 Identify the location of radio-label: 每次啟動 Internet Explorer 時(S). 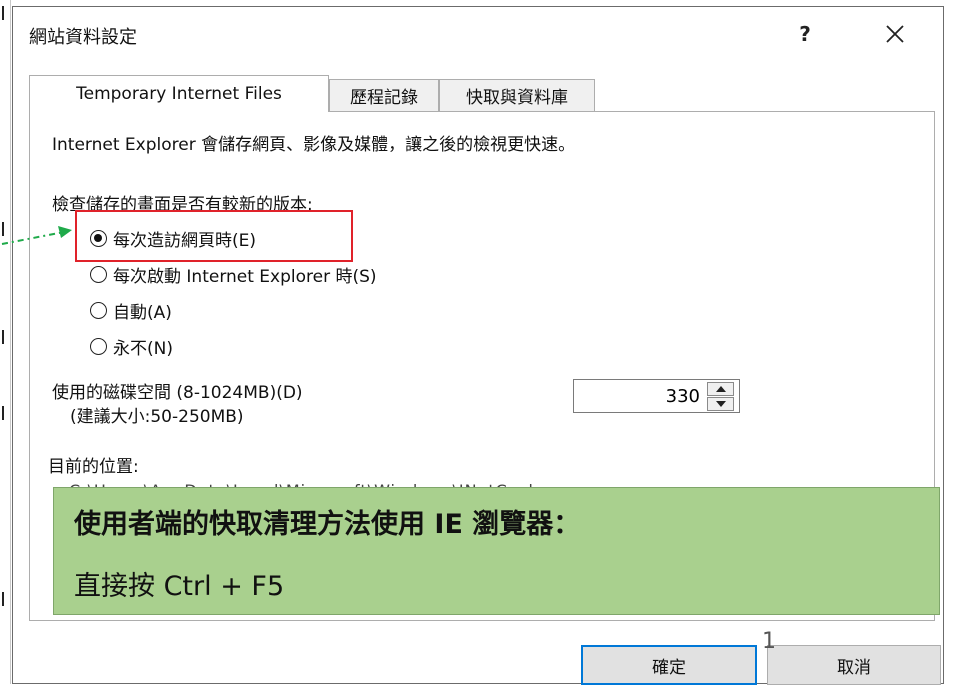
(245, 277).